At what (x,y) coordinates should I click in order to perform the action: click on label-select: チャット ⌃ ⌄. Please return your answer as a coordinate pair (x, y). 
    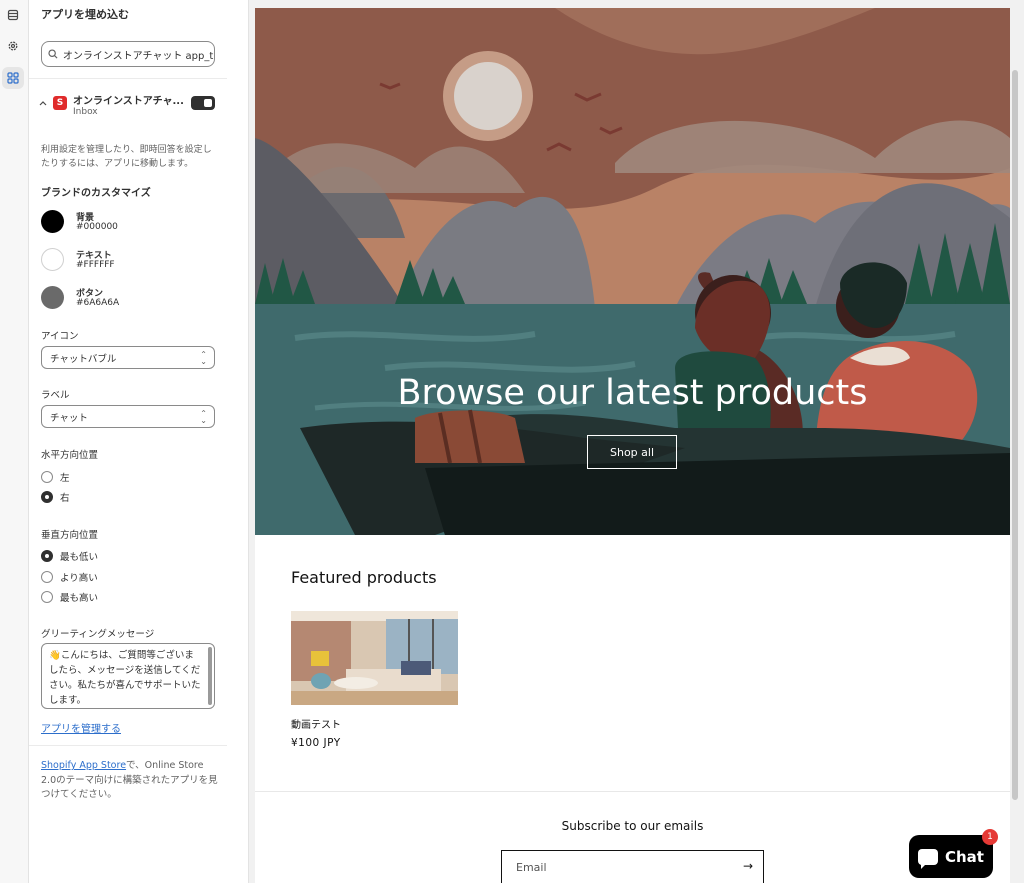
    Looking at the image, I should click on (128, 416).